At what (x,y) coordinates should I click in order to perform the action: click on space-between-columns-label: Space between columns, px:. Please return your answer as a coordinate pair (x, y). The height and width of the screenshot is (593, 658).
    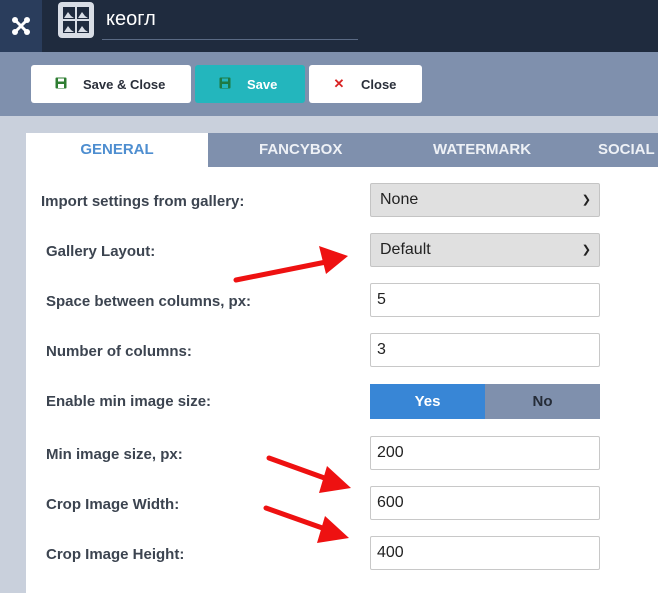
    Looking at the image, I should click on (149, 301).